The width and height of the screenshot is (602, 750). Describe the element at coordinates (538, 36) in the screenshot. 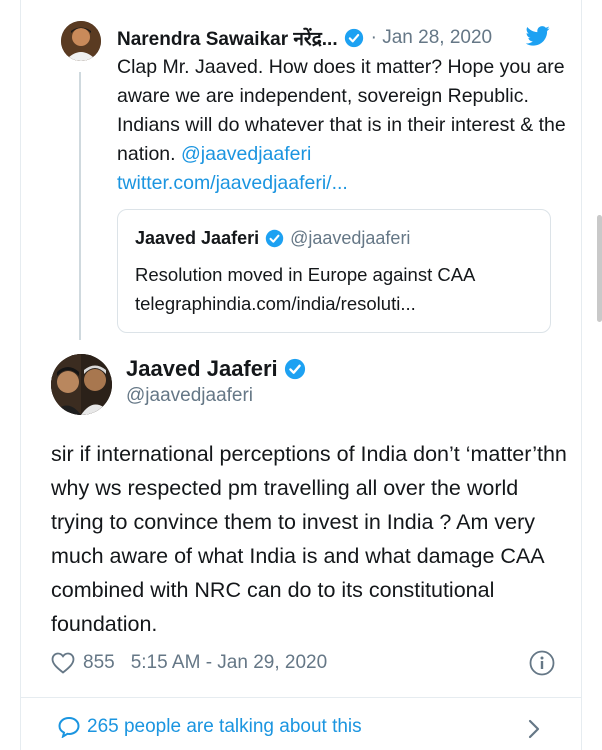

I see `twitter-bird-icon` at that location.